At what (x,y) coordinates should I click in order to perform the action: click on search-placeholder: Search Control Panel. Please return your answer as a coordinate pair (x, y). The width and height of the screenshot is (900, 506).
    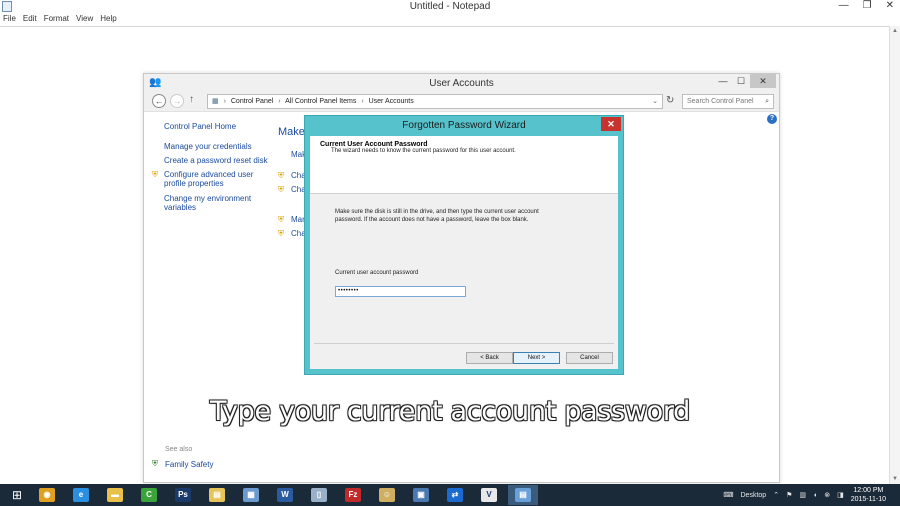
    Looking at the image, I should click on (720, 101).